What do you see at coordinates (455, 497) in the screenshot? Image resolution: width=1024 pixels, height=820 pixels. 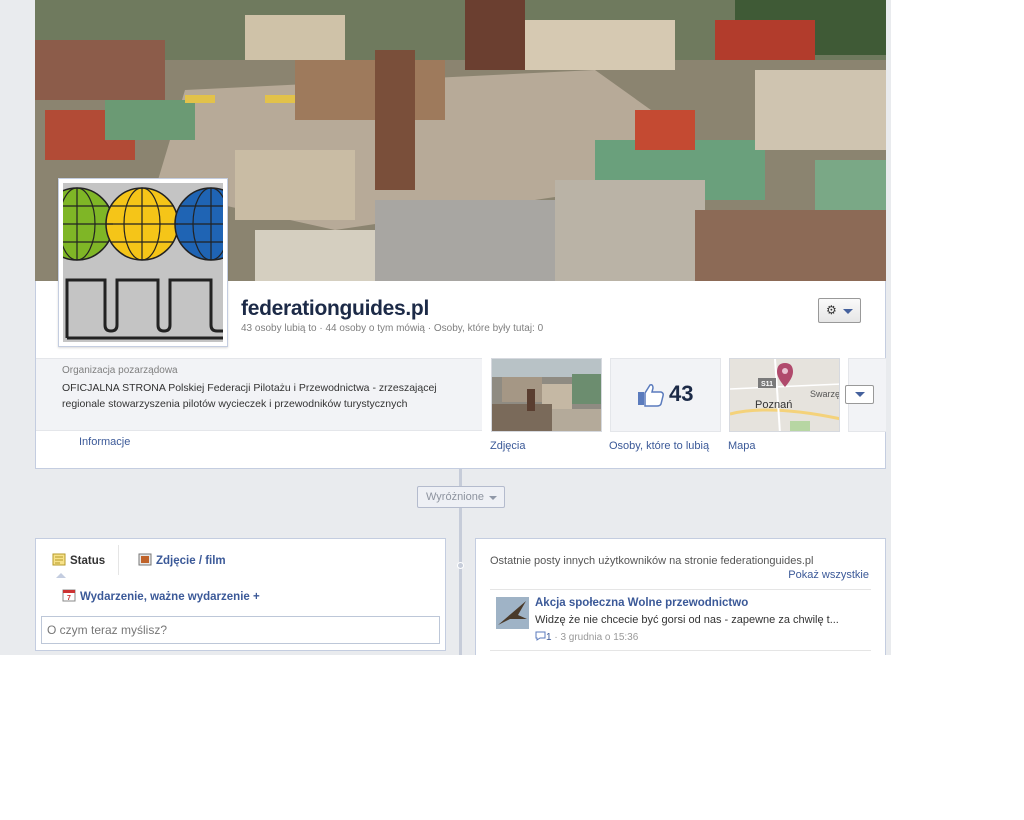 I see `highlights-label: Wyróżnione` at bounding box center [455, 497].